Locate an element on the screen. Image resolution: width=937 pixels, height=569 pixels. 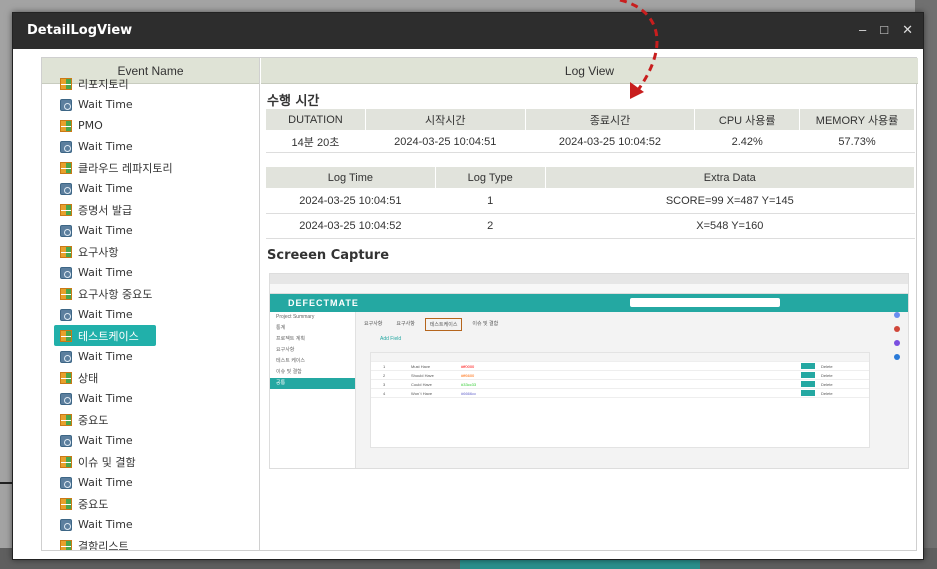
col-start-time: 시작시간 is located at coordinates (445, 119).